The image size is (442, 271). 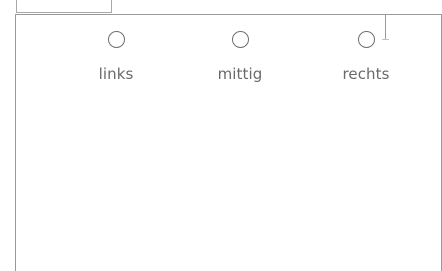 What do you see at coordinates (116, 74) in the screenshot?
I see `label-left: links` at bounding box center [116, 74].